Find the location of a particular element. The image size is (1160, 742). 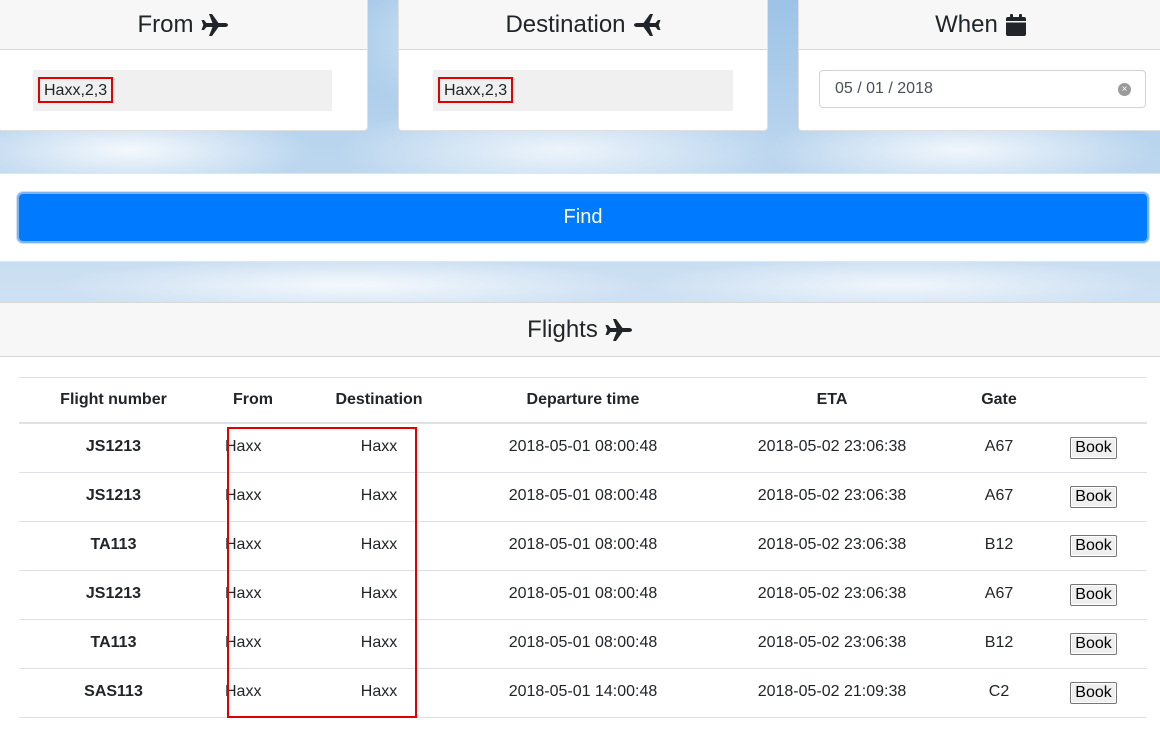

find-section: Find is located at coordinates (580, 217).